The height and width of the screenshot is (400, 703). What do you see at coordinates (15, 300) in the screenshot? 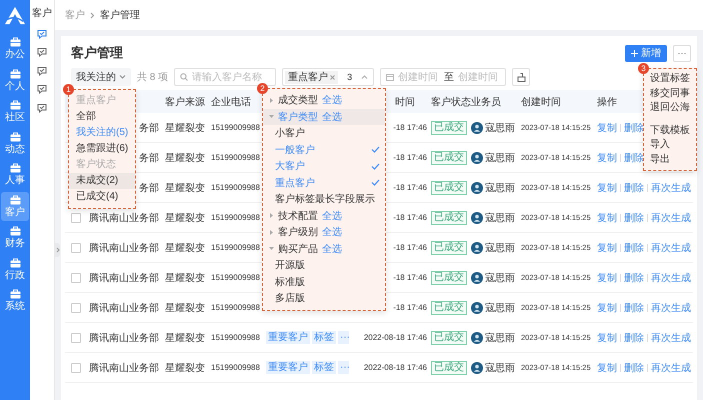
I see `nav-item: 系统` at bounding box center [15, 300].